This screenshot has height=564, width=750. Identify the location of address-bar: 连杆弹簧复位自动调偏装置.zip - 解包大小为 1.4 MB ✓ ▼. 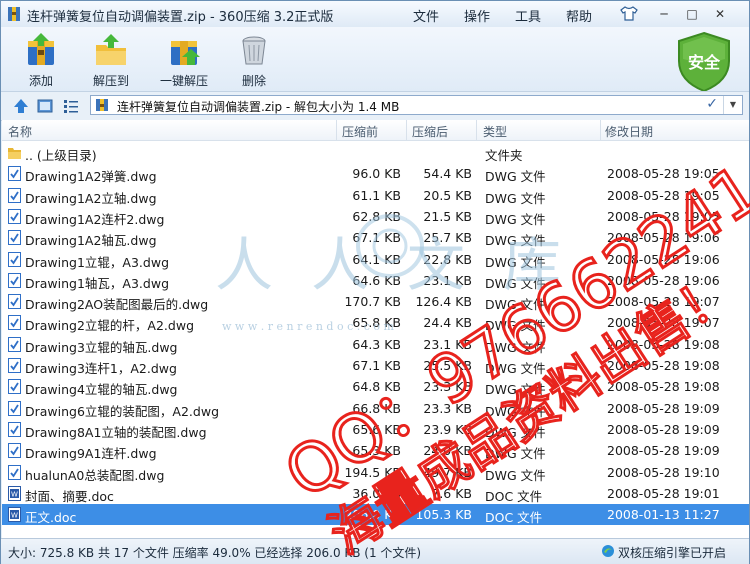
(375, 106).